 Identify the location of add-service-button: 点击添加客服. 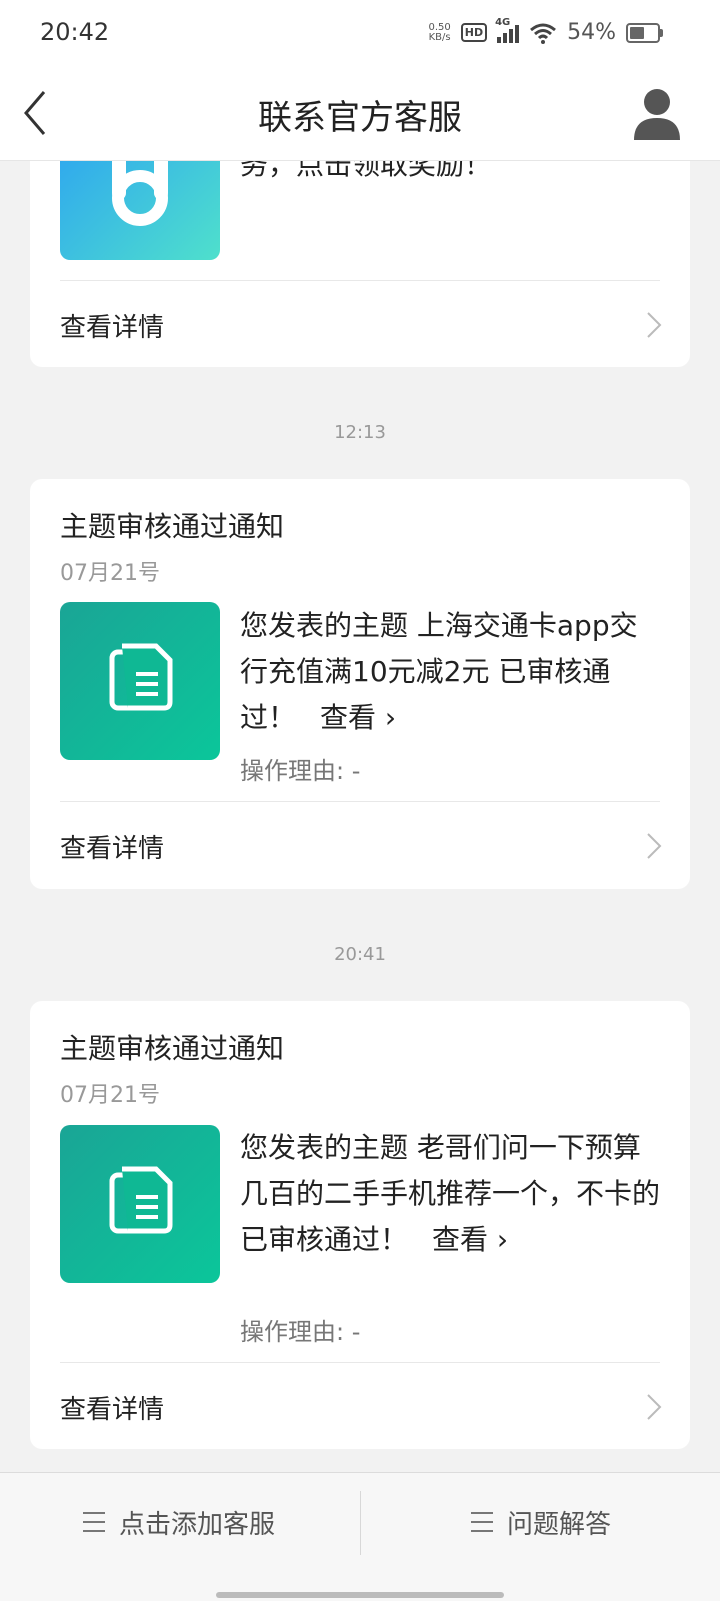
(179, 1522).